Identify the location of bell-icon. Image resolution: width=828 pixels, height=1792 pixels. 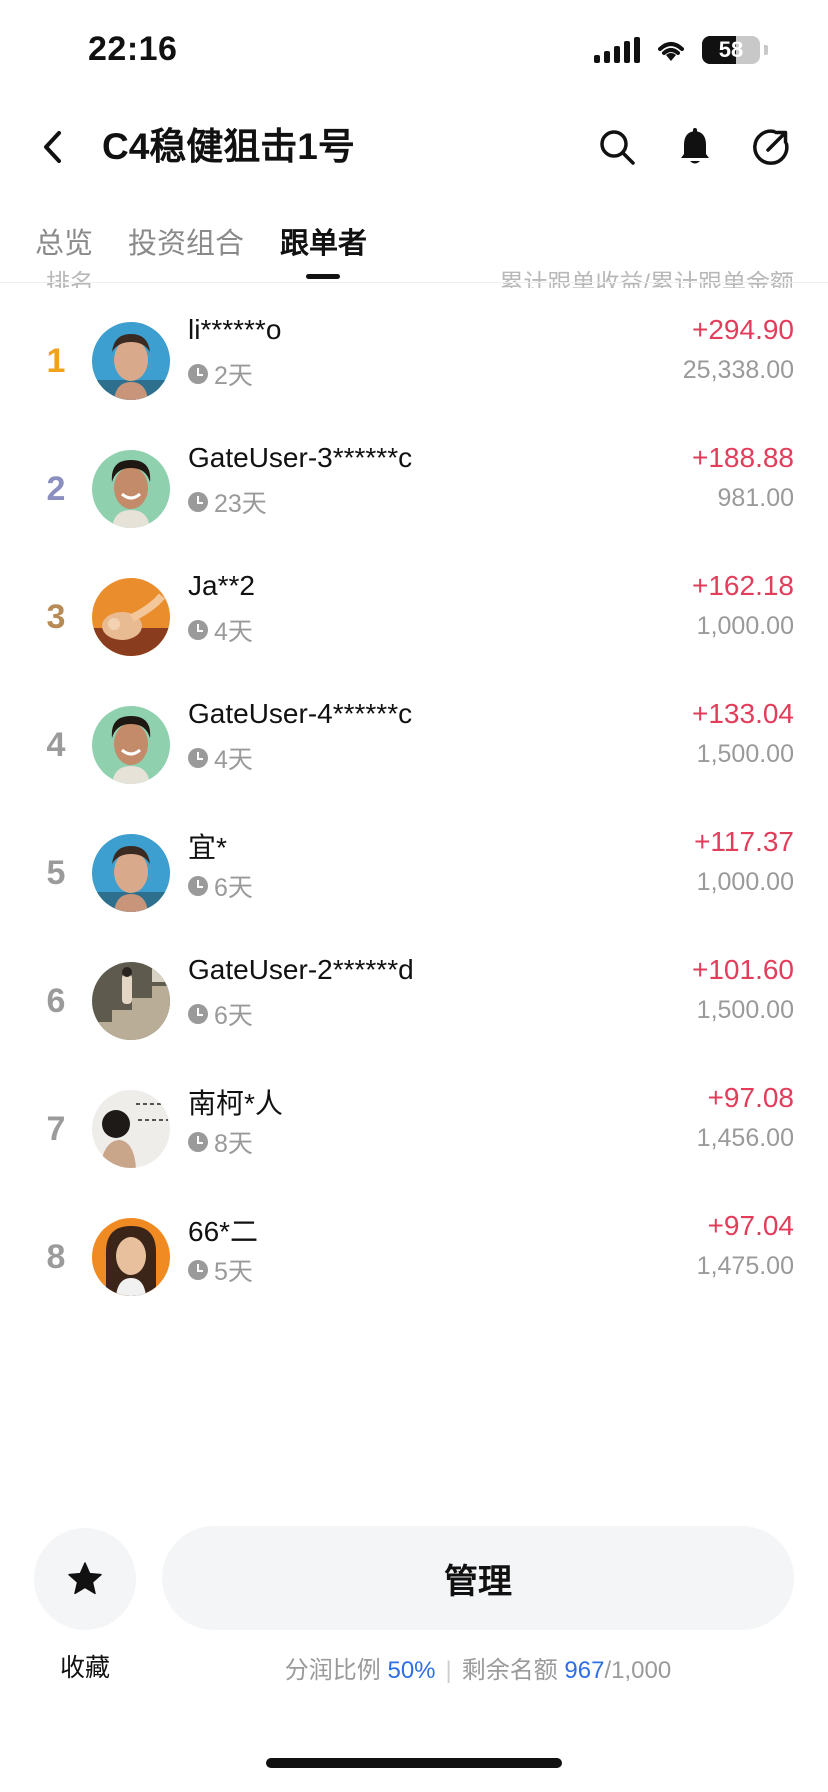
(695, 146).